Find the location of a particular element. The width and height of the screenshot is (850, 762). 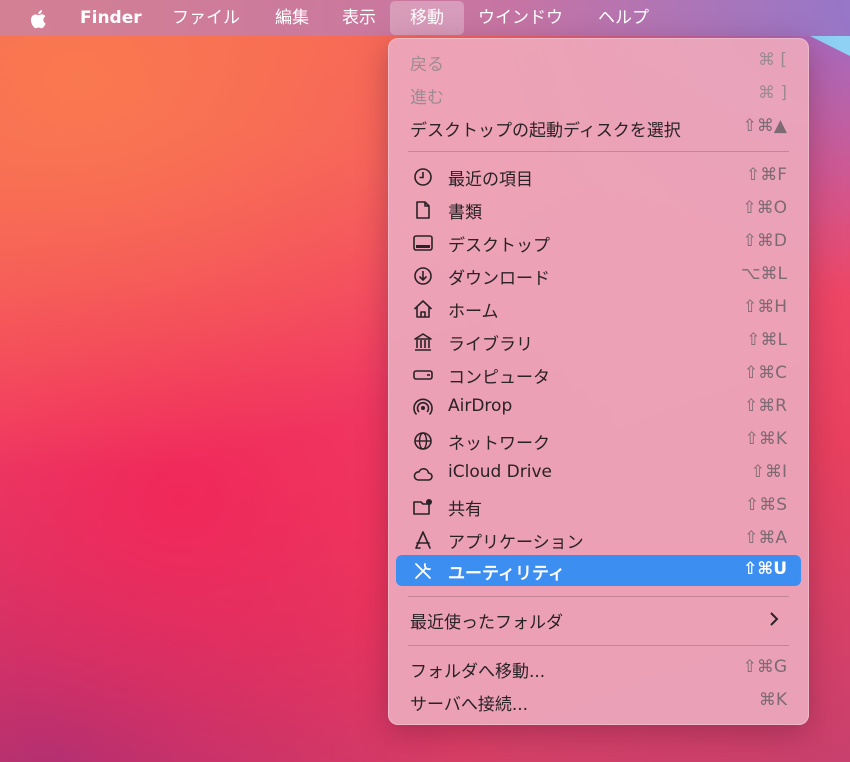

document-icon is located at coordinates (423, 210).